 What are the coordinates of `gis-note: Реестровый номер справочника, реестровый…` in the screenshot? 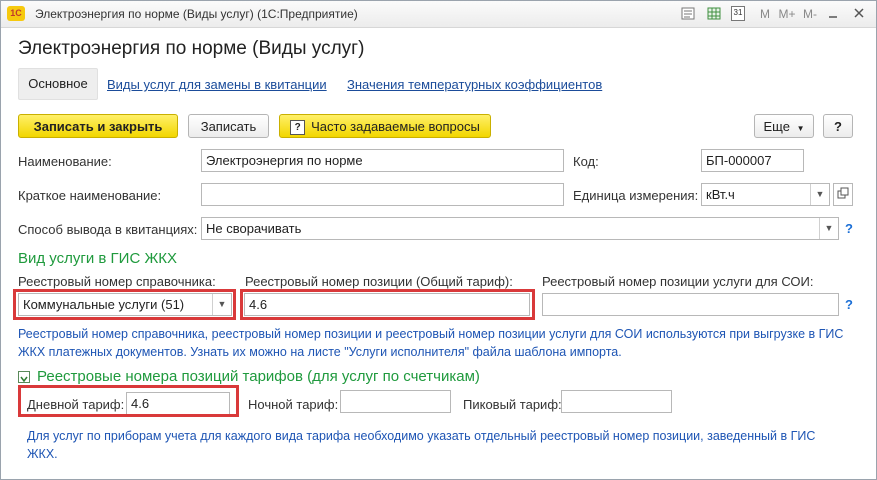 It's located at (431, 343).